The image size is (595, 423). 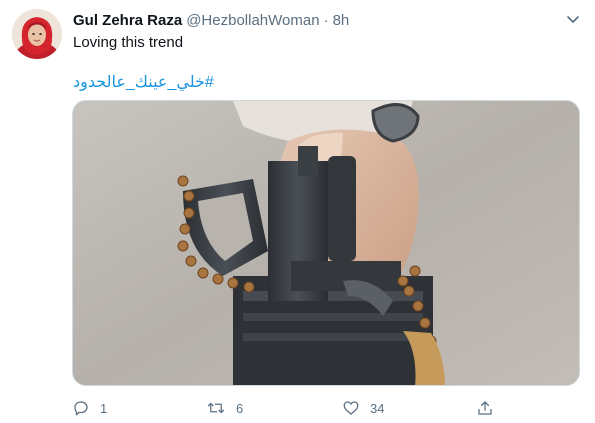 I want to click on display-name: Gul Zehra Raza, so click(x=127, y=20).